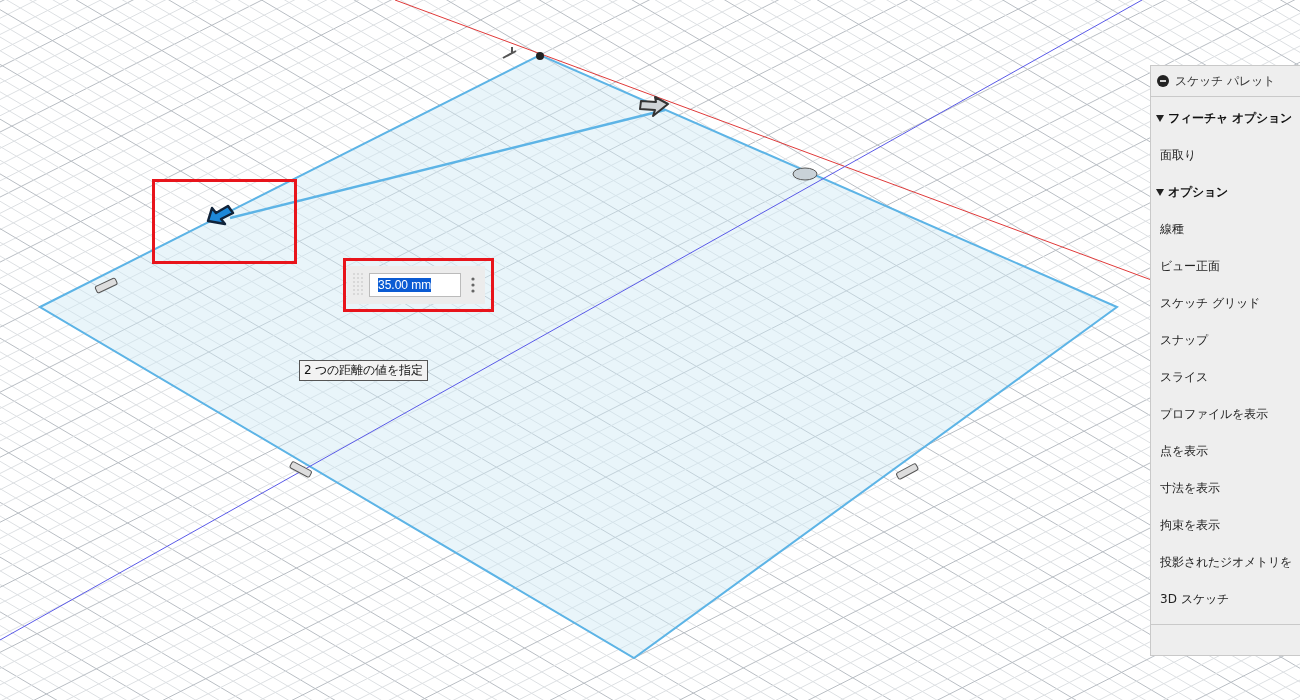  I want to click on palette-option: 寸法を表示, so click(1225, 488).